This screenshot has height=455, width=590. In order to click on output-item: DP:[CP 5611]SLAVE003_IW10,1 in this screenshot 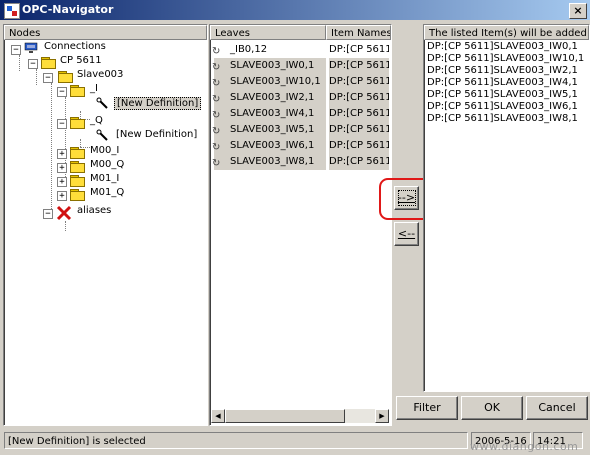, I will do `click(505, 59)`.